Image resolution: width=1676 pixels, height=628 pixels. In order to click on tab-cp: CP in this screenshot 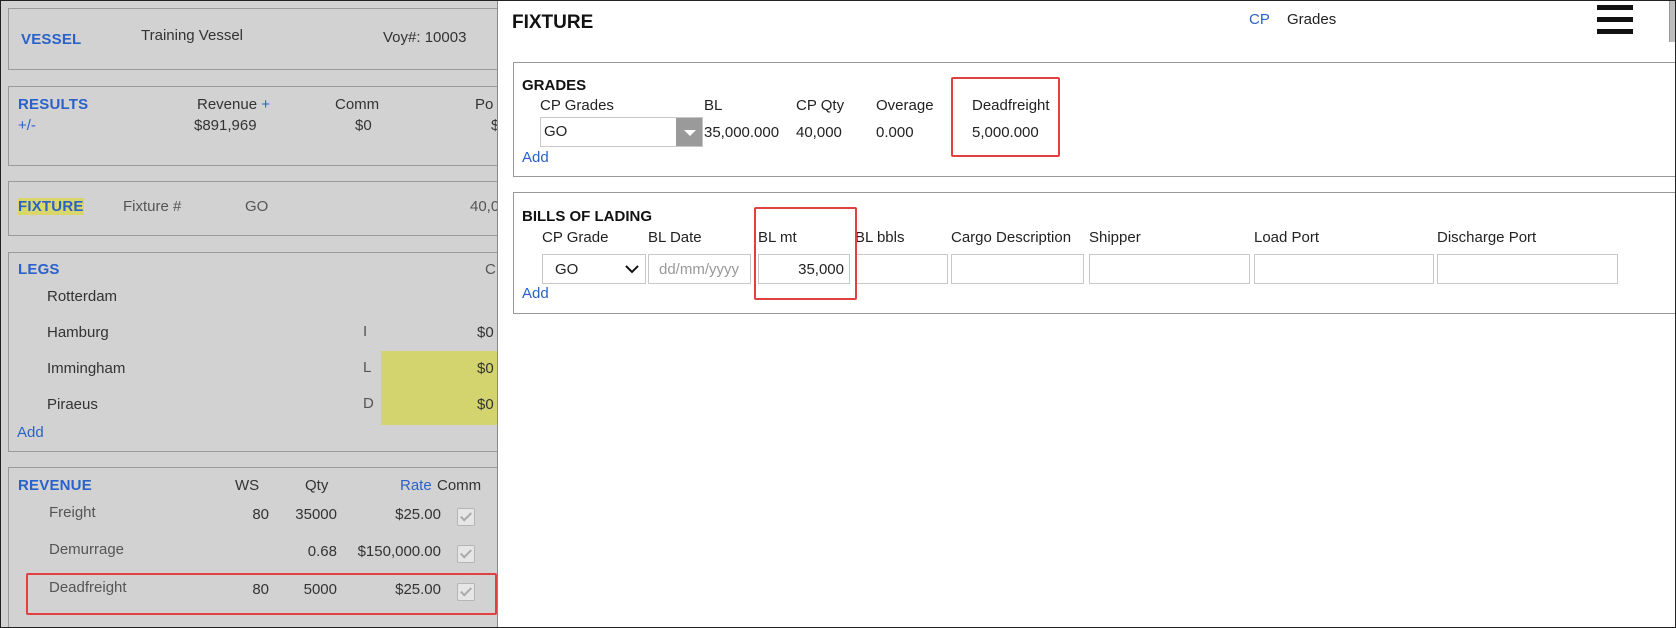, I will do `click(1259, 19)`.